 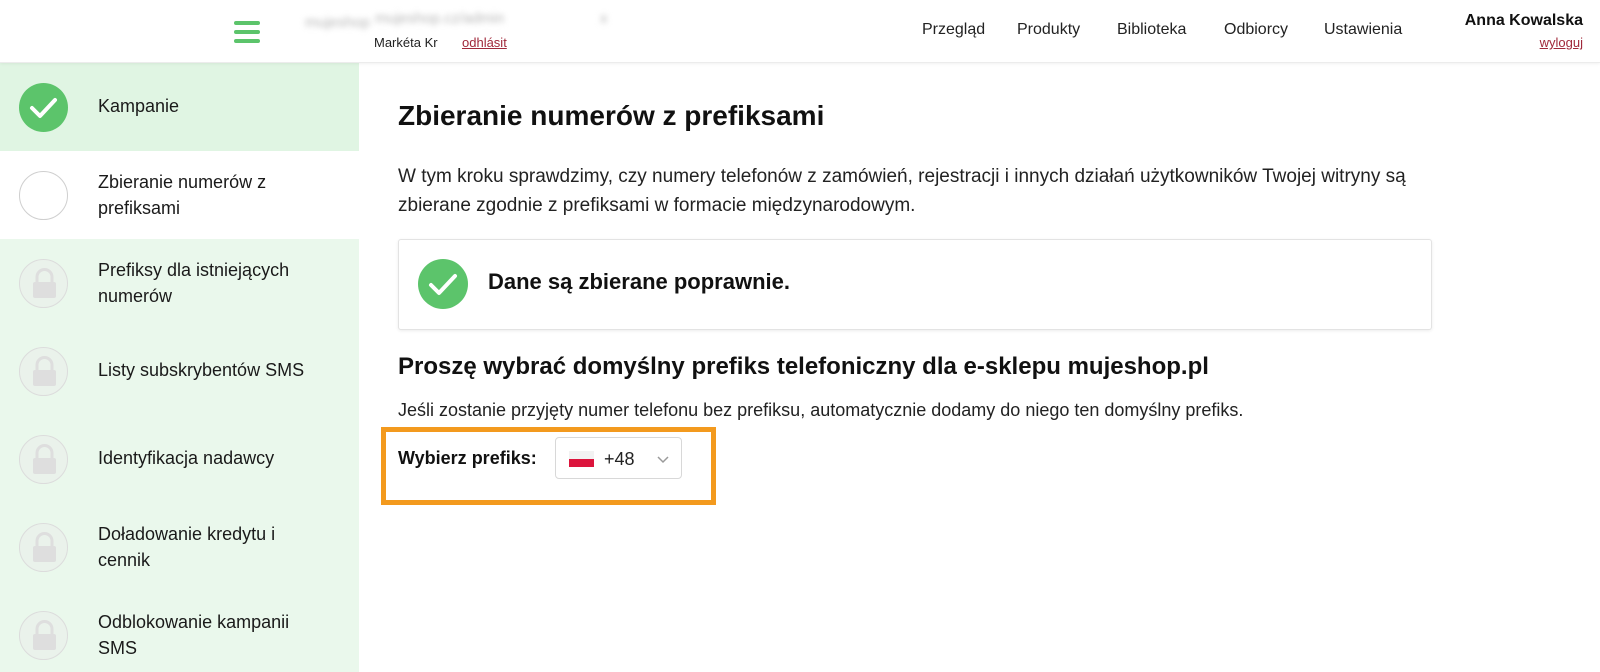 I want to click on prefix-value: +48, so click(x=619, y=459).